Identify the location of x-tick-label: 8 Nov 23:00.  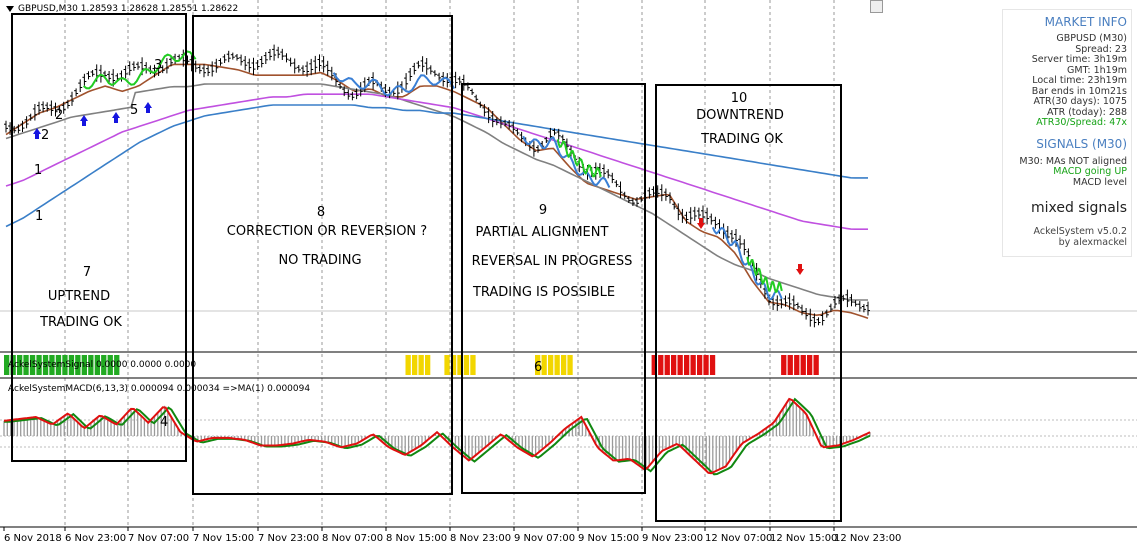
(480, 538).